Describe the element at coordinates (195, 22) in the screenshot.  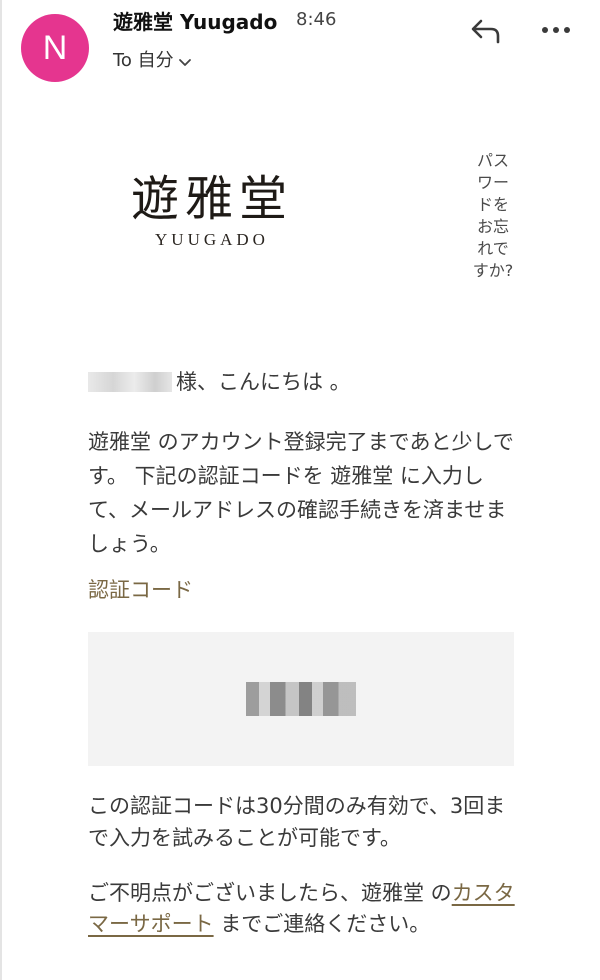
I see `sender-name: 遊雅堂 Yuugado` at that location.